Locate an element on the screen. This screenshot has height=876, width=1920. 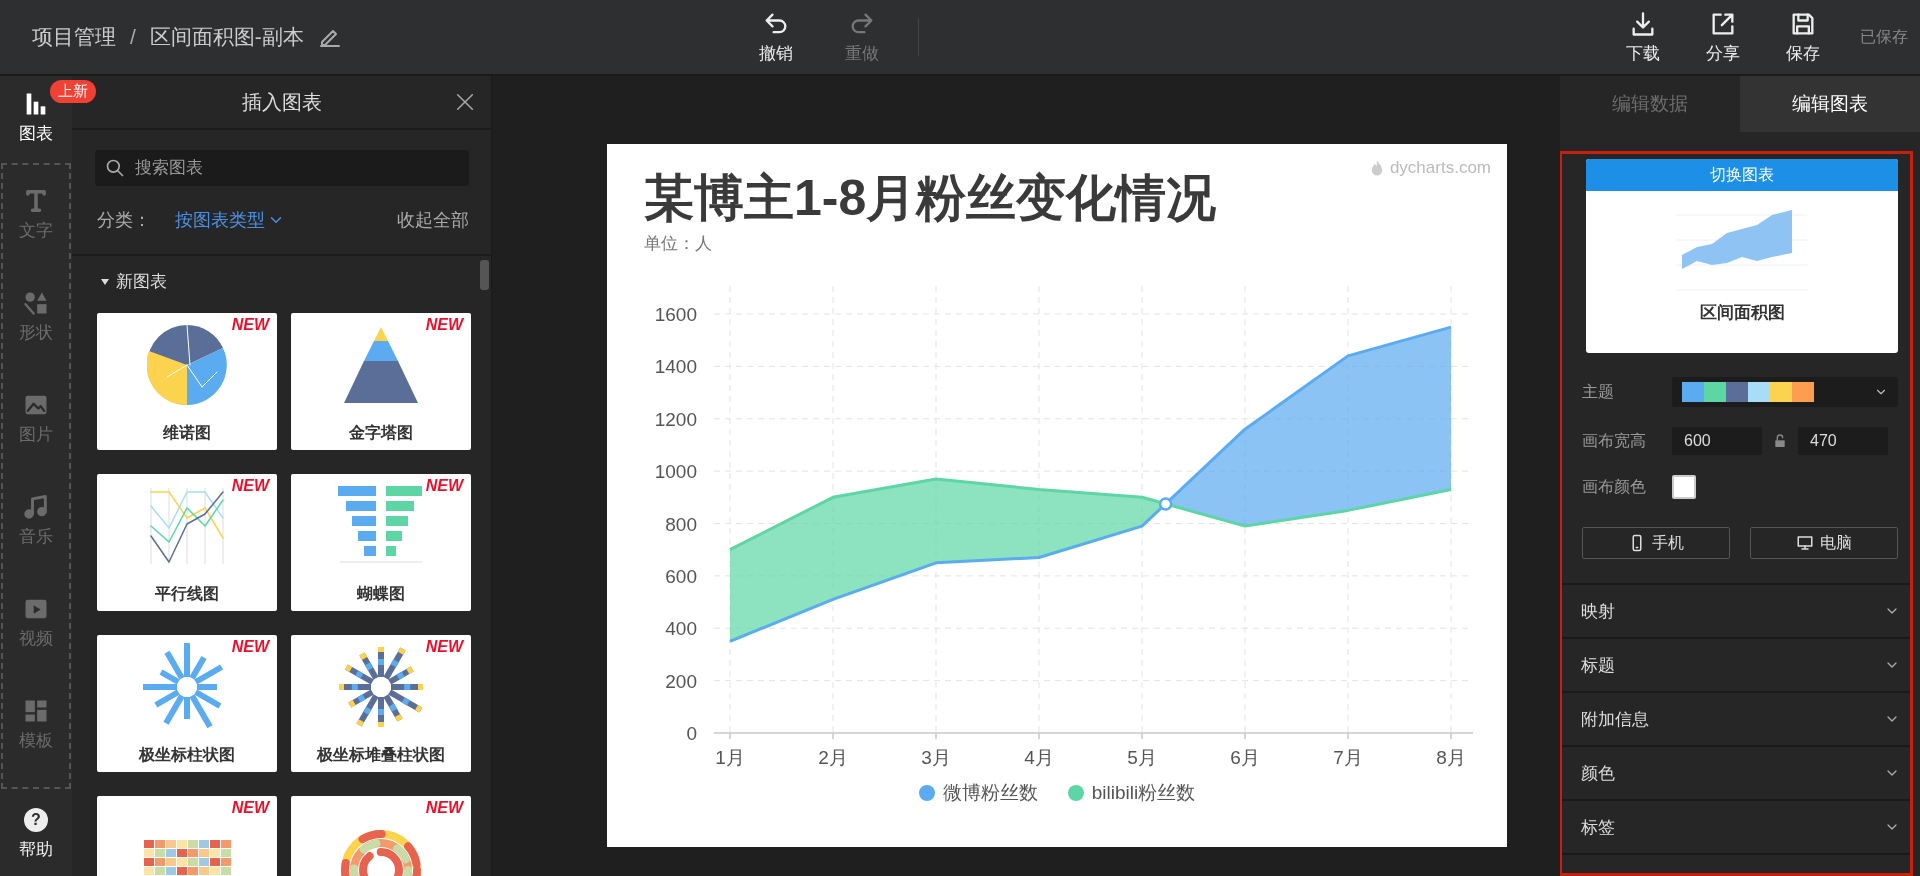
save-status: 已保存 is located at coordinates (1884, 36).